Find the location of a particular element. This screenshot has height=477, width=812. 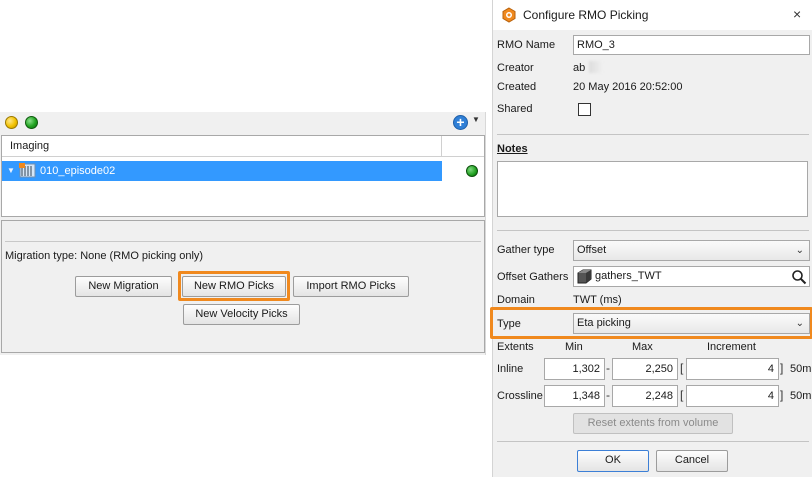

imaging-tree: Imaging ▼ 010_episode02 is located at coordinates (243, 176).